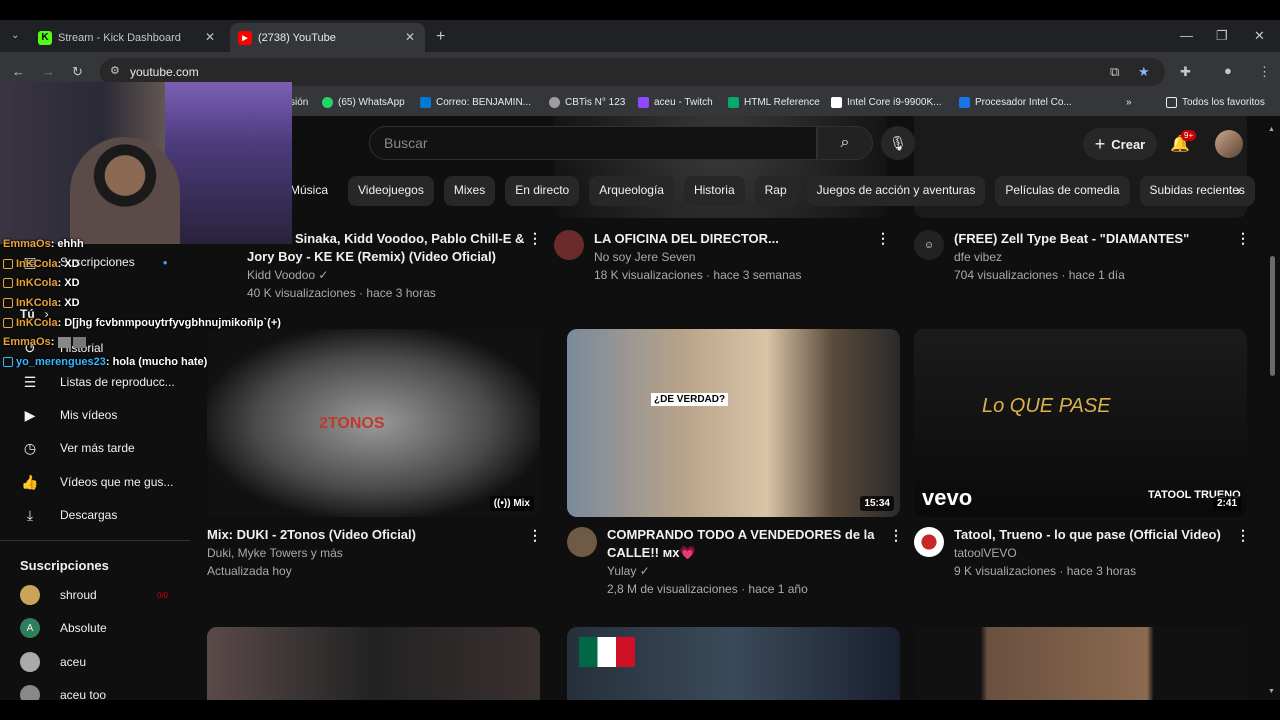 This screenshot has height=720, width=1280. What do you see at coordinates (1259, 36) in the screenshot?
I see `close-window-icon: ✕` at bounding box center [1259, 36].